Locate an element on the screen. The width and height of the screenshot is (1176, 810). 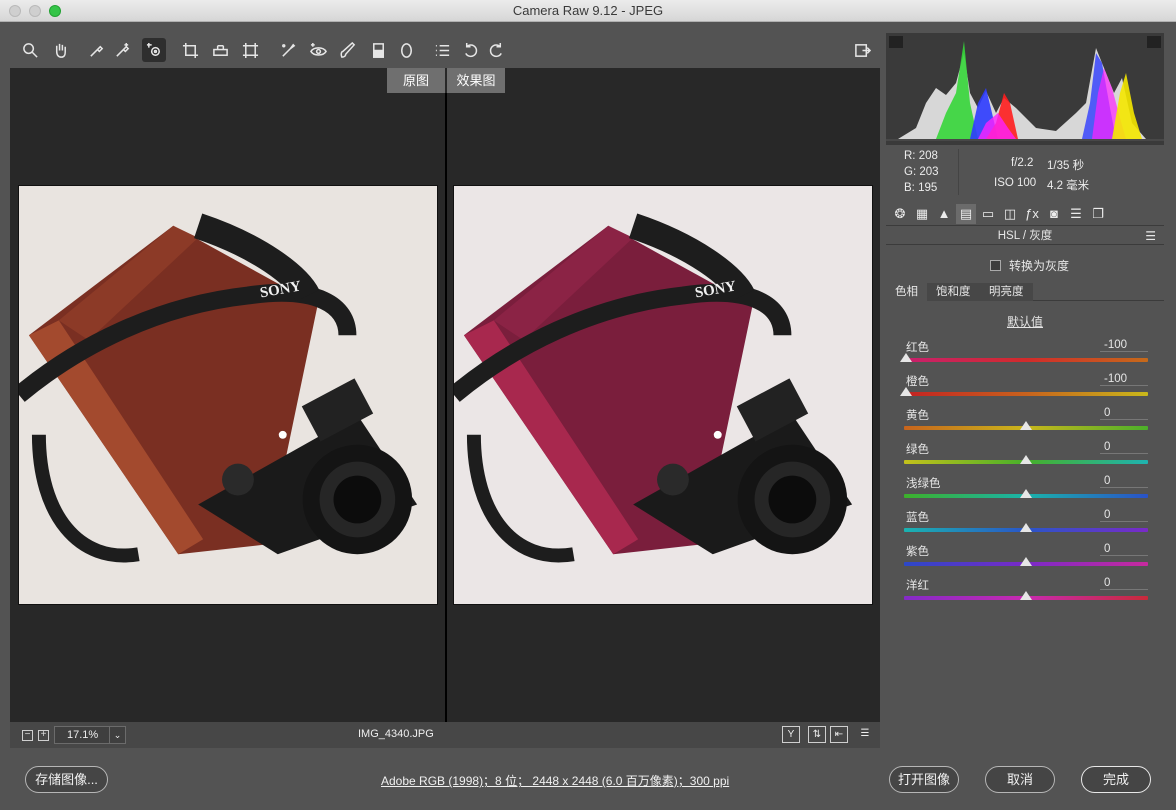
cancel-button: 取消 is located at coordinates (1020, 779).